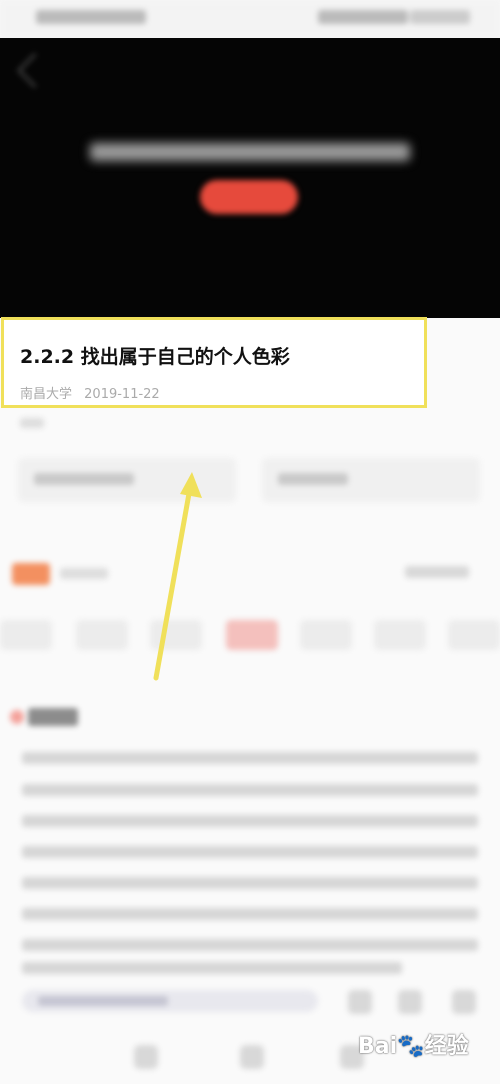 The height and width of the screenshot is (1084, 500). Describe the element at coordinates (103, 1001) in the screenshot. I see `bottom-search-text` at that location.